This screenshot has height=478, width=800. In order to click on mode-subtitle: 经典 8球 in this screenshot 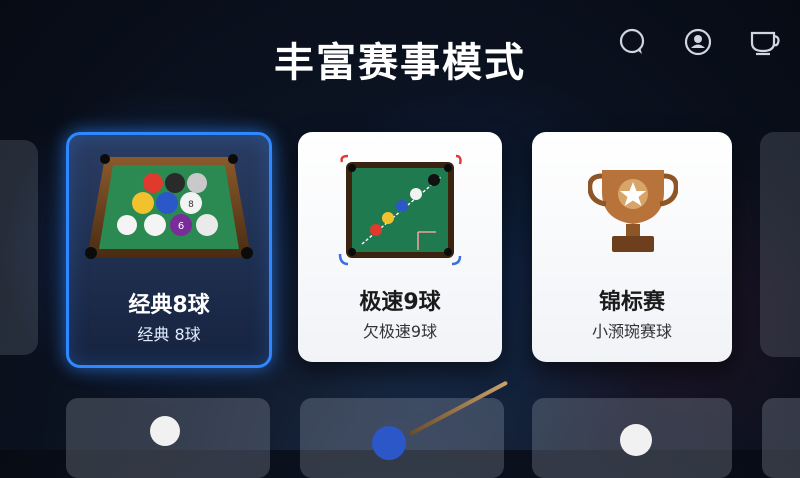, I will do `click(169, 334)`.